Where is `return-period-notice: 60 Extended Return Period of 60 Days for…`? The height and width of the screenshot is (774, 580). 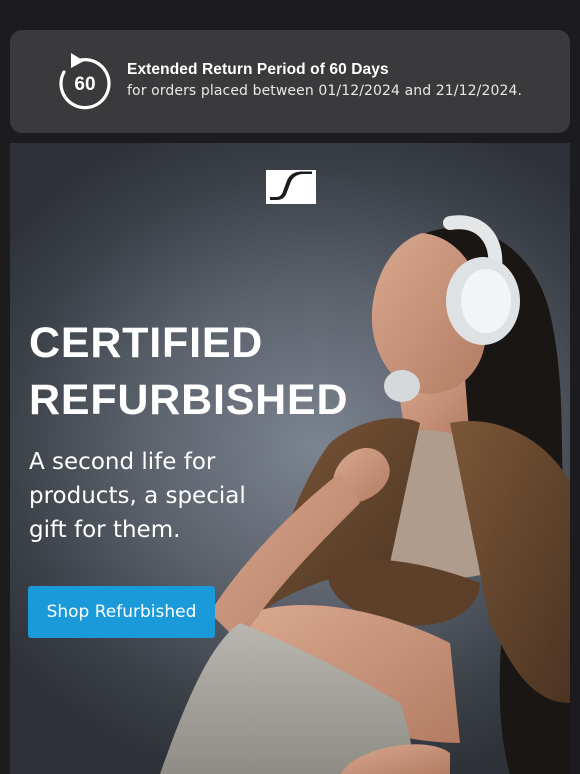
return-period-notice: 60 Extended Return Period of 60 Days for… is located at coordinates (290, 81).